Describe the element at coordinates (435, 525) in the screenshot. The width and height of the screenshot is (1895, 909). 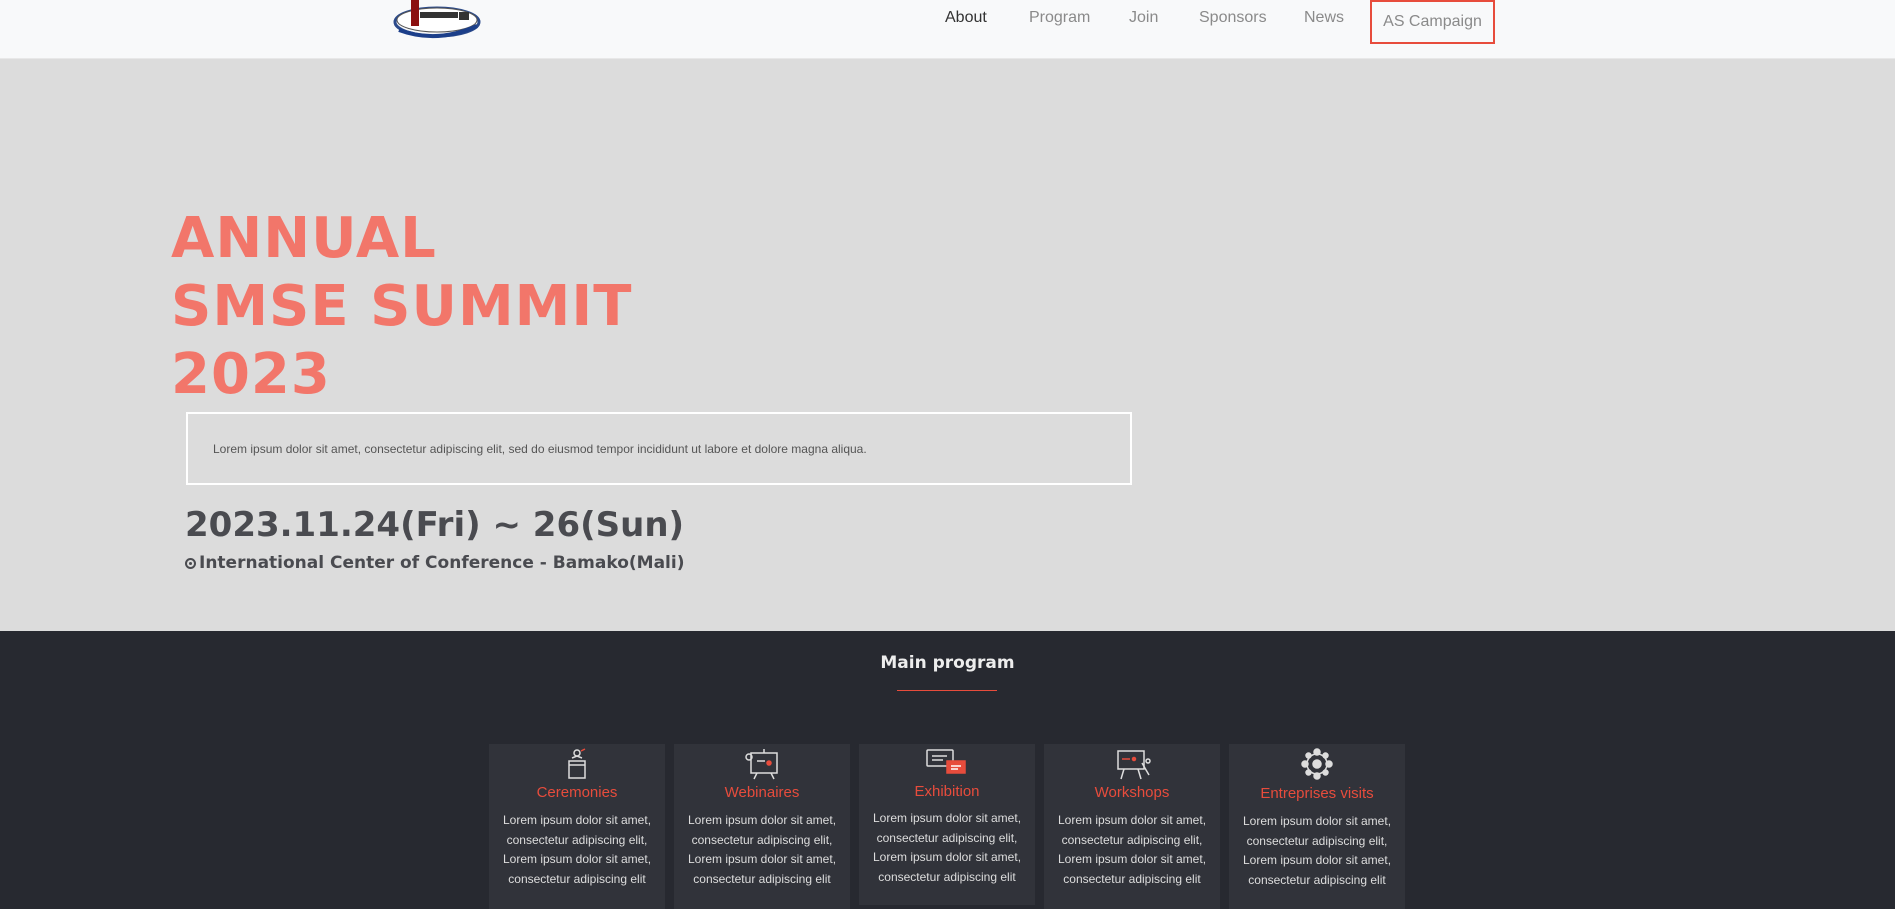
I see `event-date: 2023.11.24(Fri) ~ 26(Sun)` at that location.